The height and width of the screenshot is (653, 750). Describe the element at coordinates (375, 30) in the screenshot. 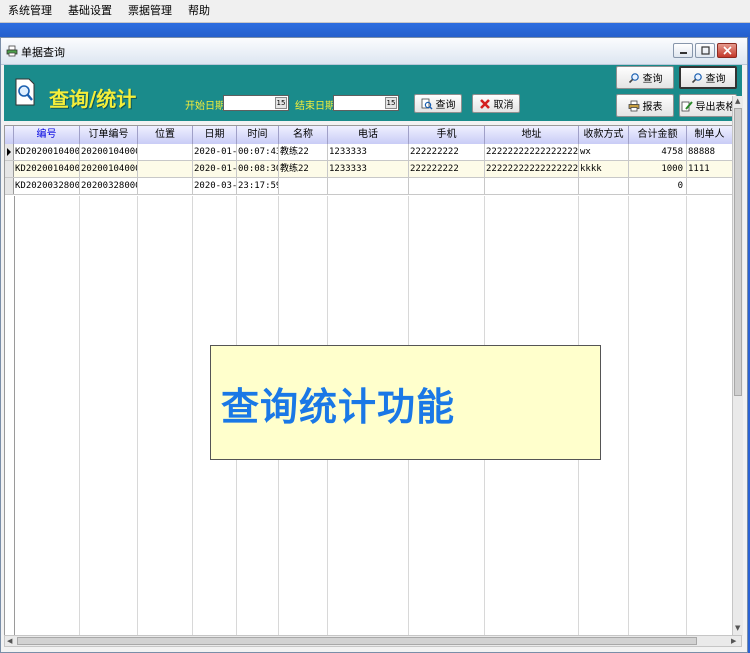

I see `desktop-strip` at that location.